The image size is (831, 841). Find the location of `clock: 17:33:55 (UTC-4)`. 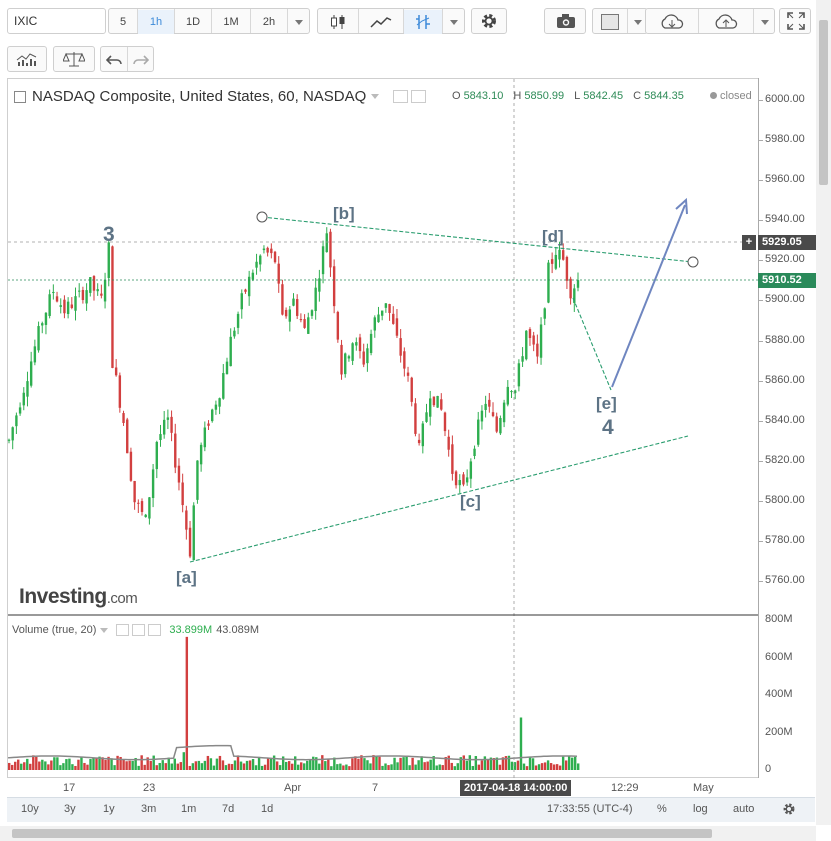

clock: 17:33:55 (UTC-4) is located at coordinates (590, 809).